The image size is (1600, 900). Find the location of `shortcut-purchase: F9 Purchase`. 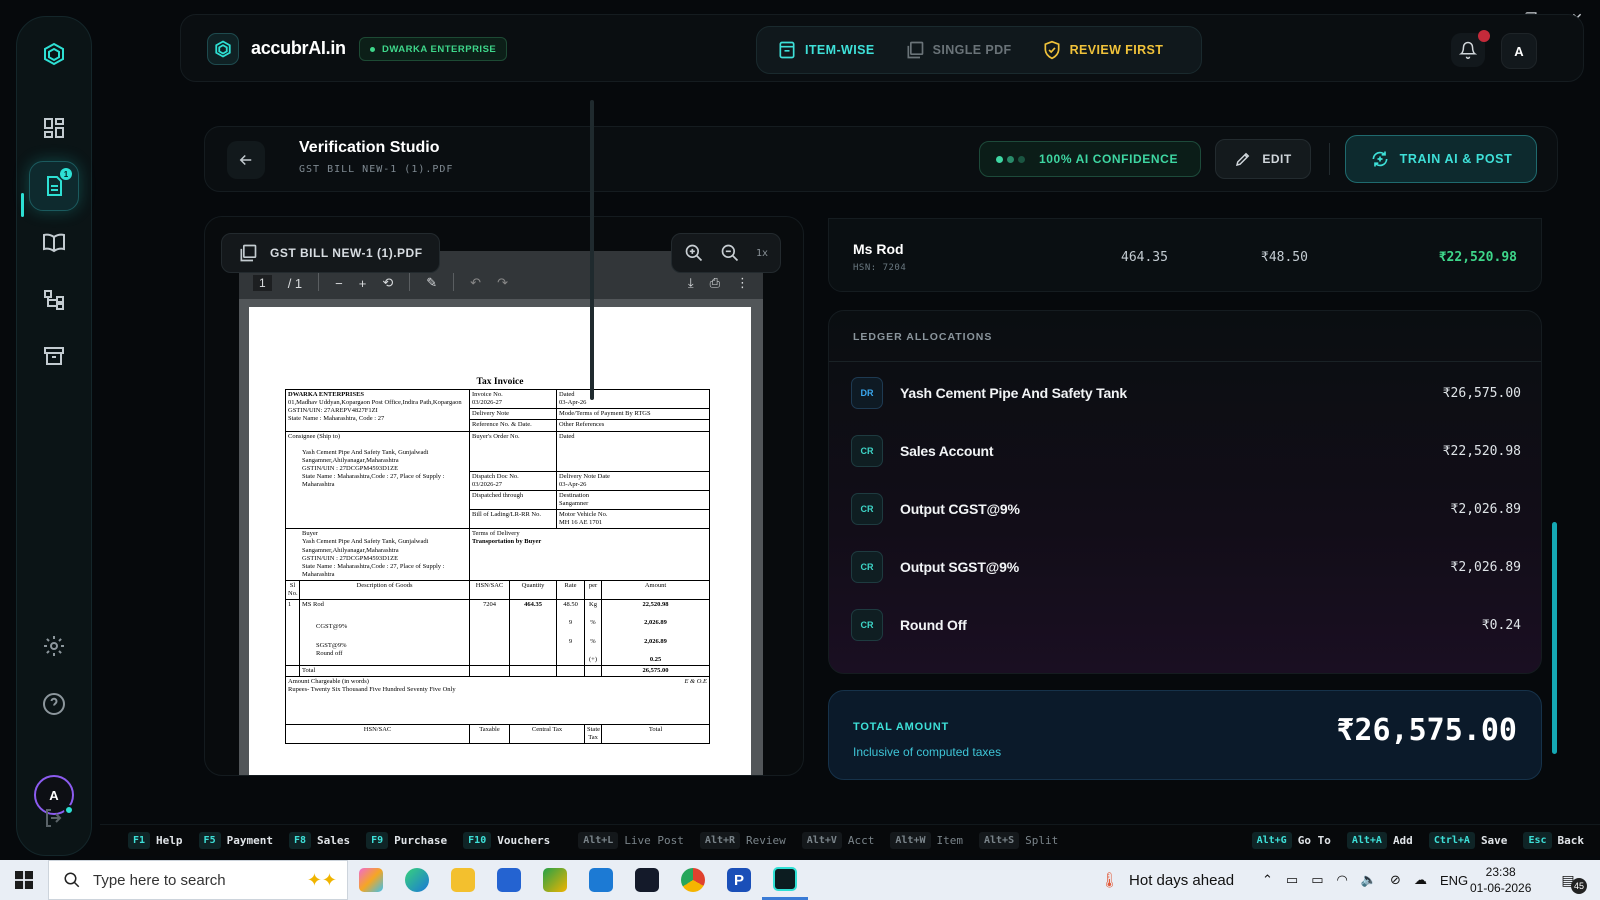

shortcut-purchase: F9 Purchase is located at coordinates (406, 840).